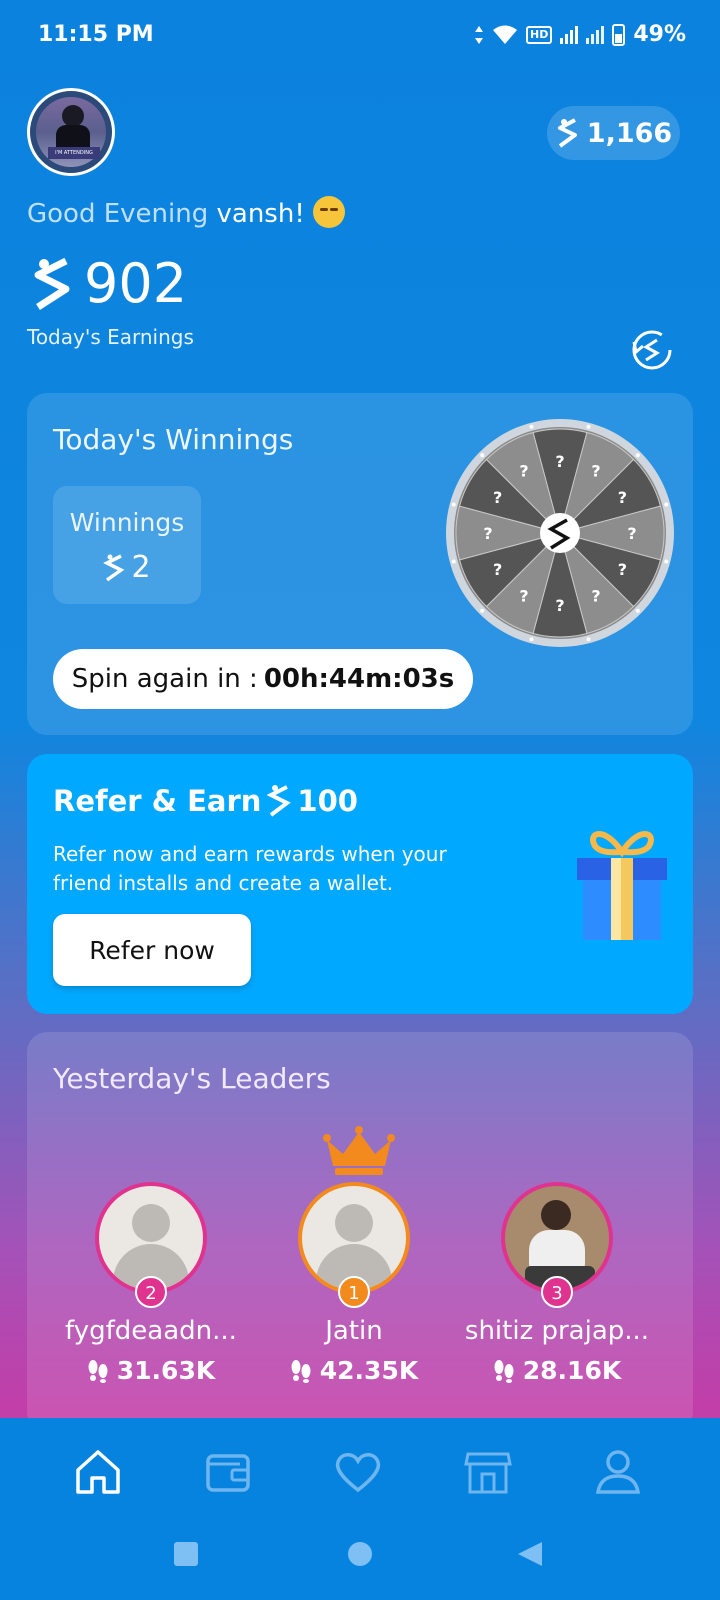 The width and height of the screenshot is (720, 1600). I want to click on battery-icon, so click(619, 34).